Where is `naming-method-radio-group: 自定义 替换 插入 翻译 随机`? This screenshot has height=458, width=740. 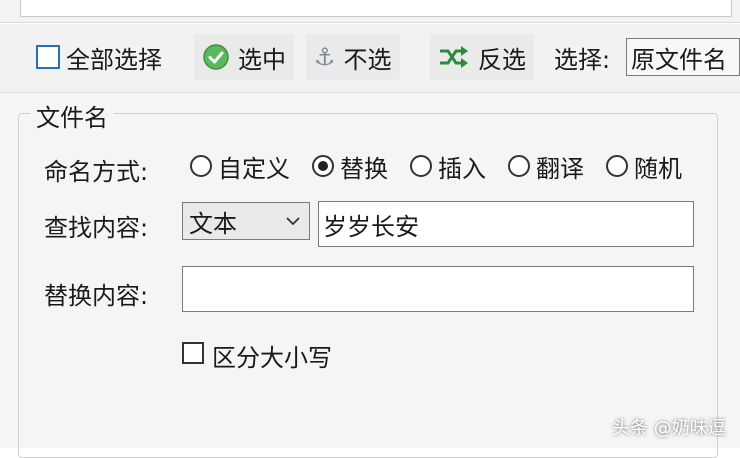
naming-method-radio-group: 自定义 替换 插入 翻译 随机 is located at coordinates (436, 166).